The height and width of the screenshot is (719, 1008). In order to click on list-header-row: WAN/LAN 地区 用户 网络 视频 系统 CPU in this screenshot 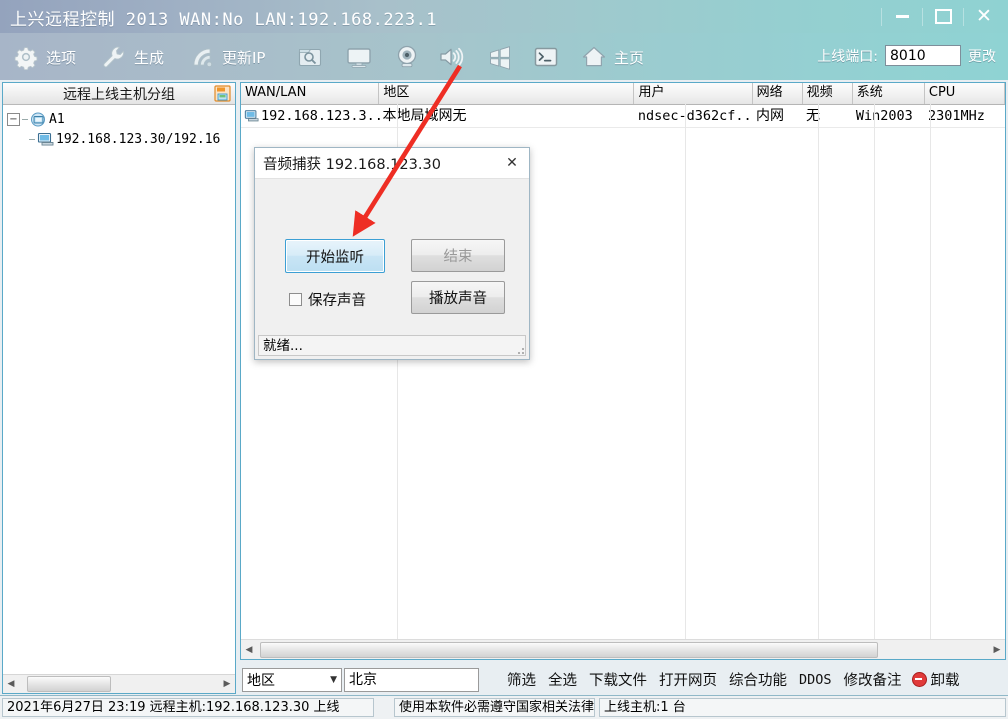, I will do `click(623, 94)`.